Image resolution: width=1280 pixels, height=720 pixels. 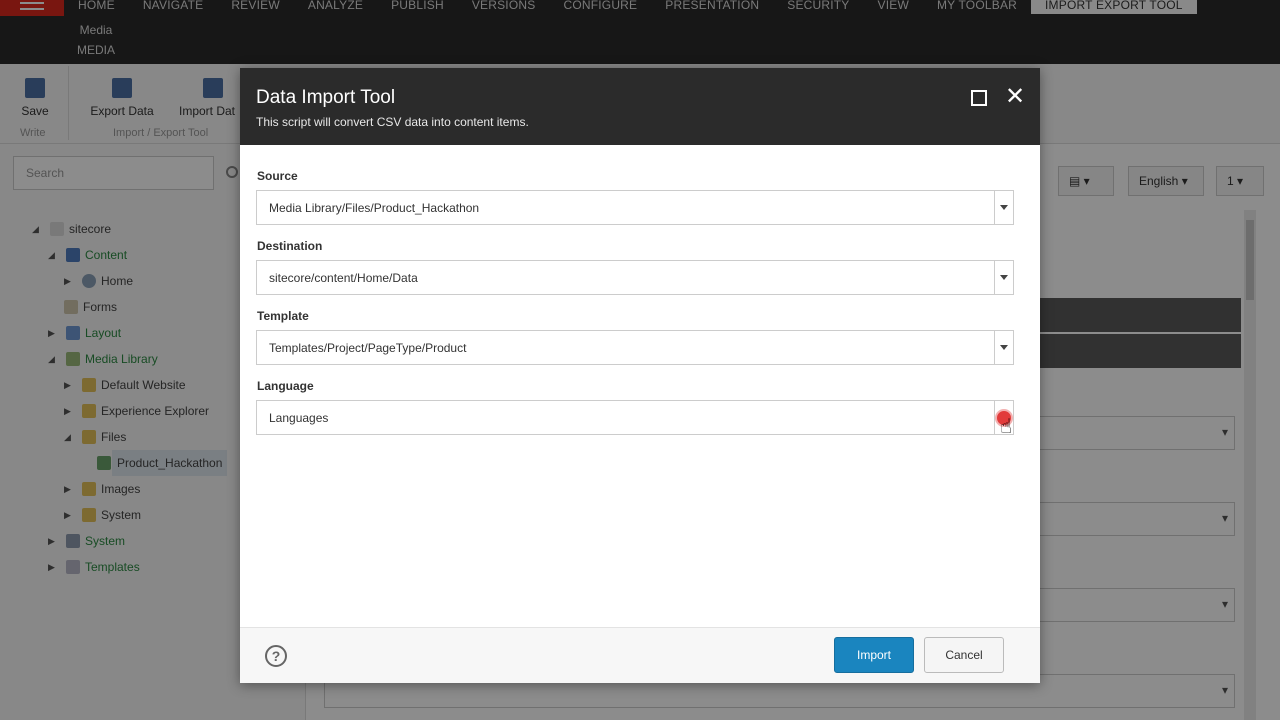 I want to click on language-value: Languages, so click(x=299, y=418).